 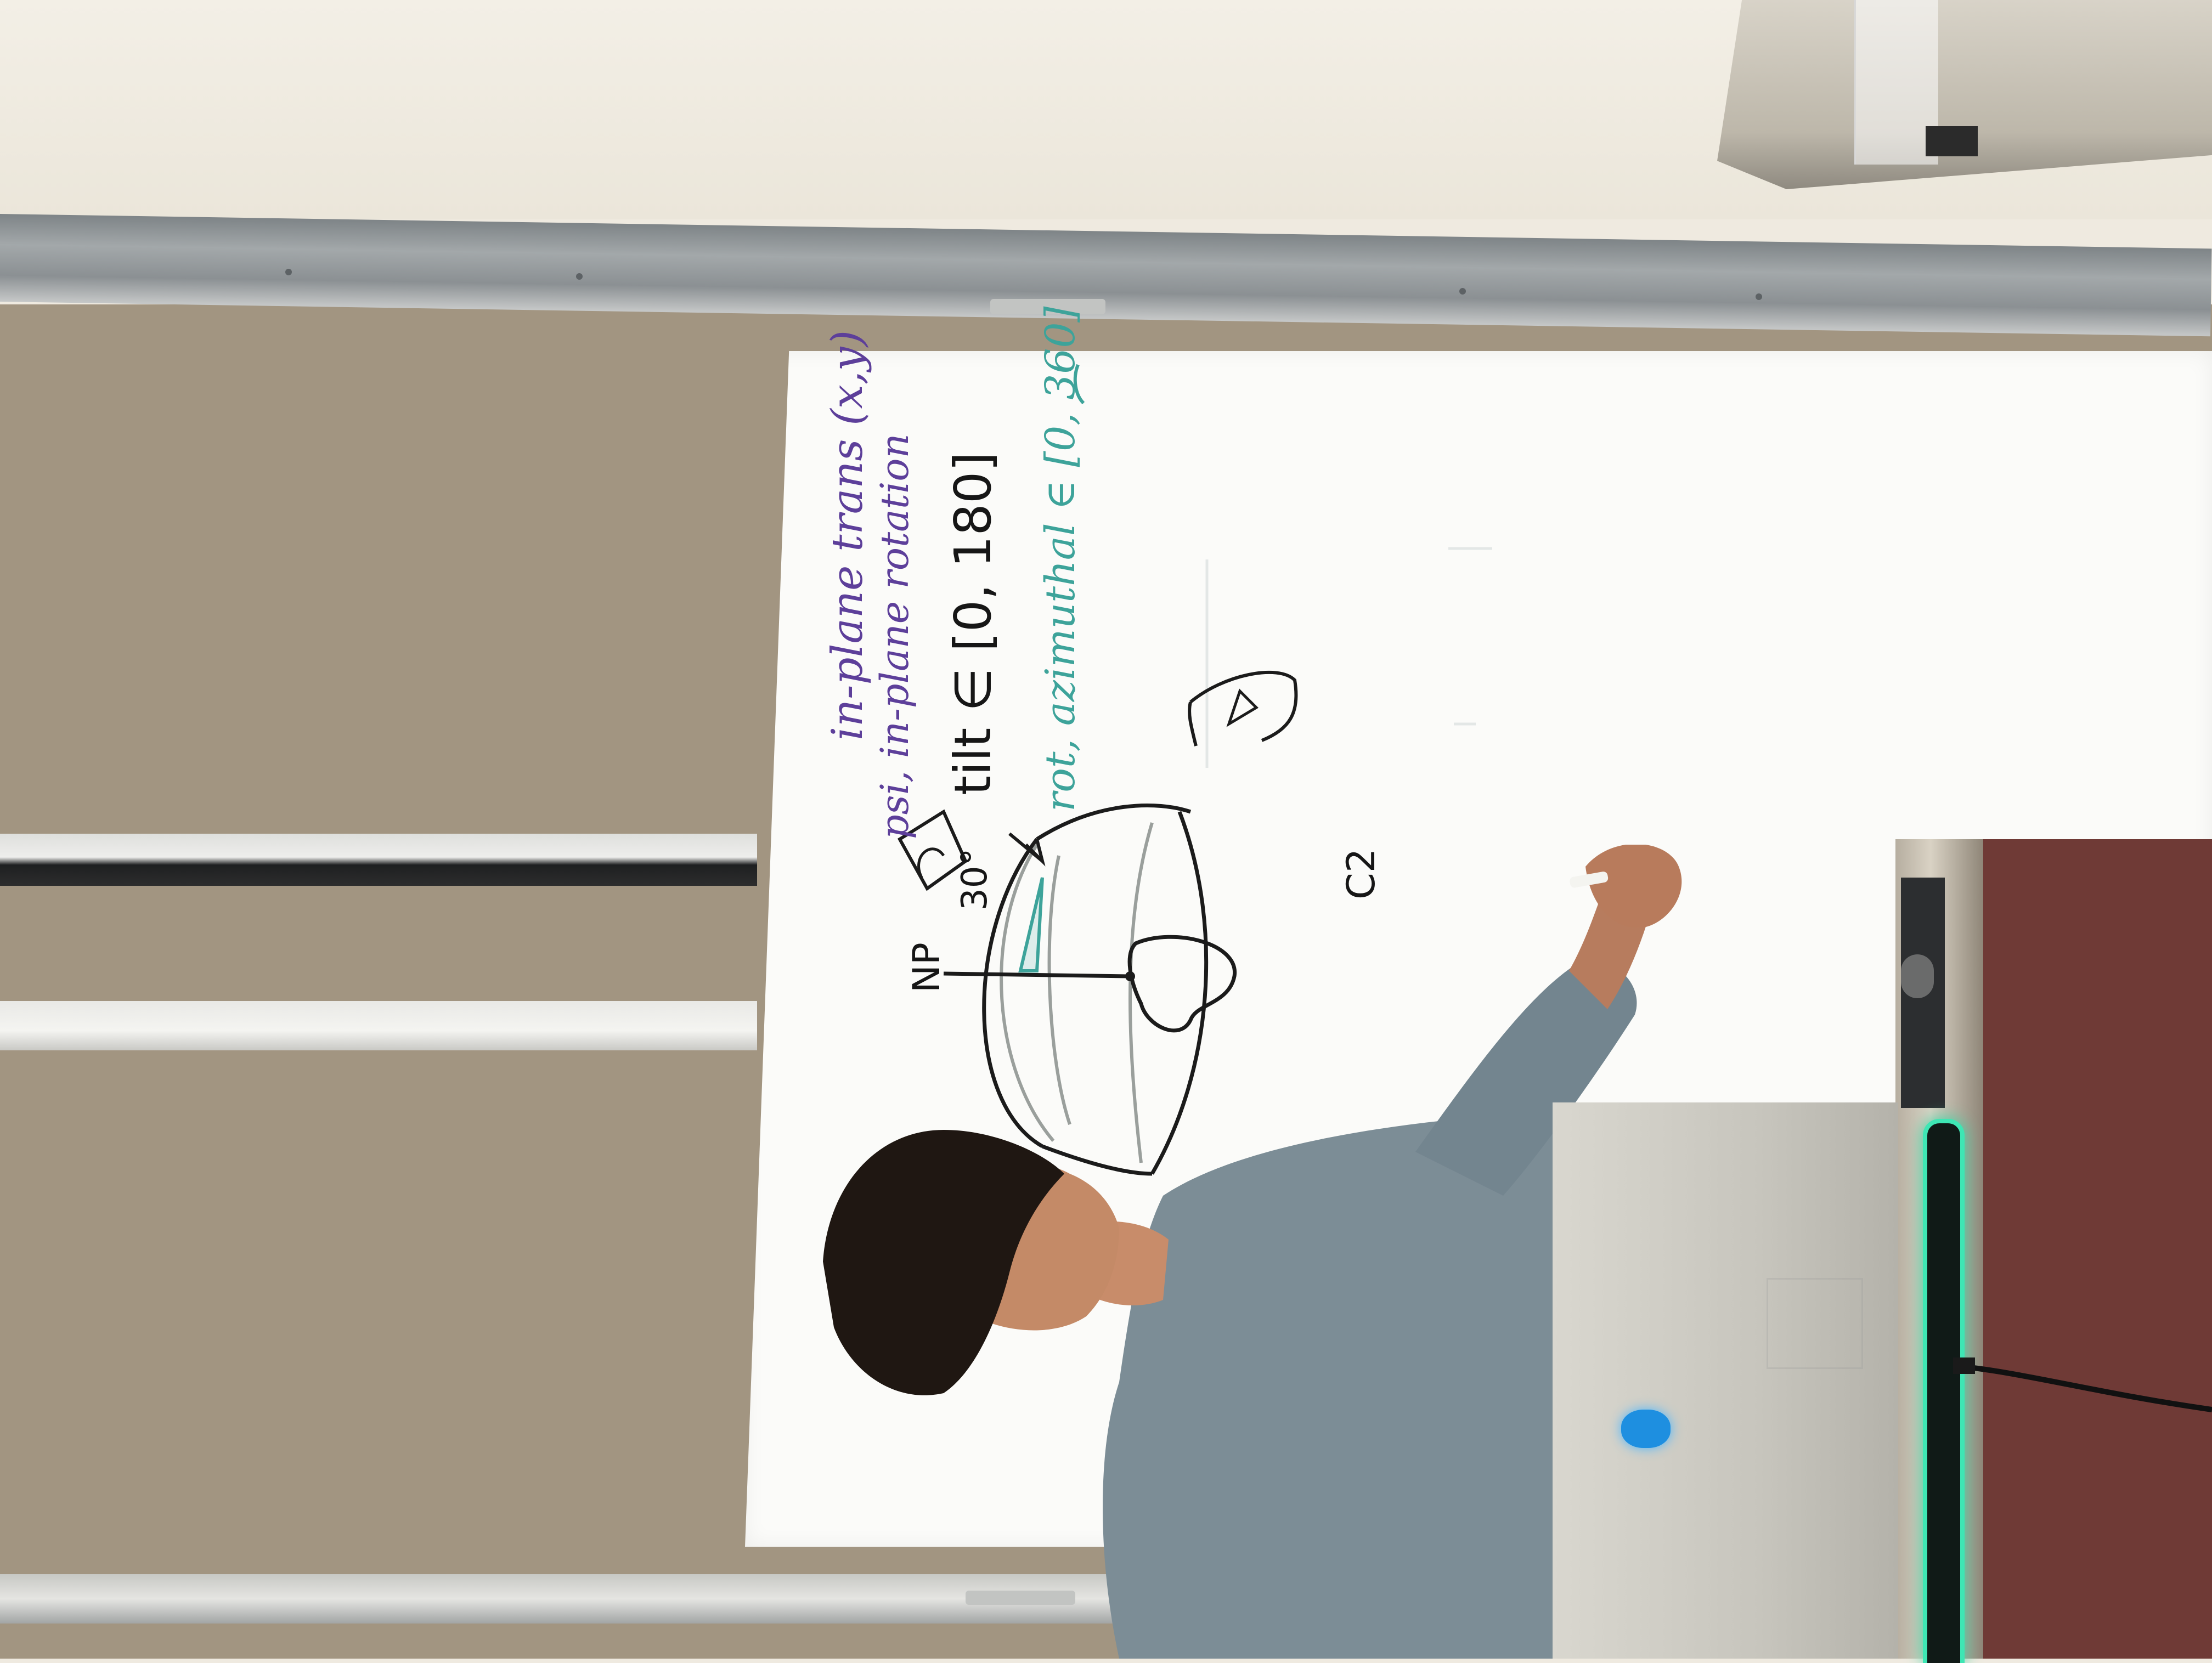 What do you see at coordinates (1646, 1429) in the screenshot?
I see `podium-logo-icon` at bounding box center [1646, 1429].